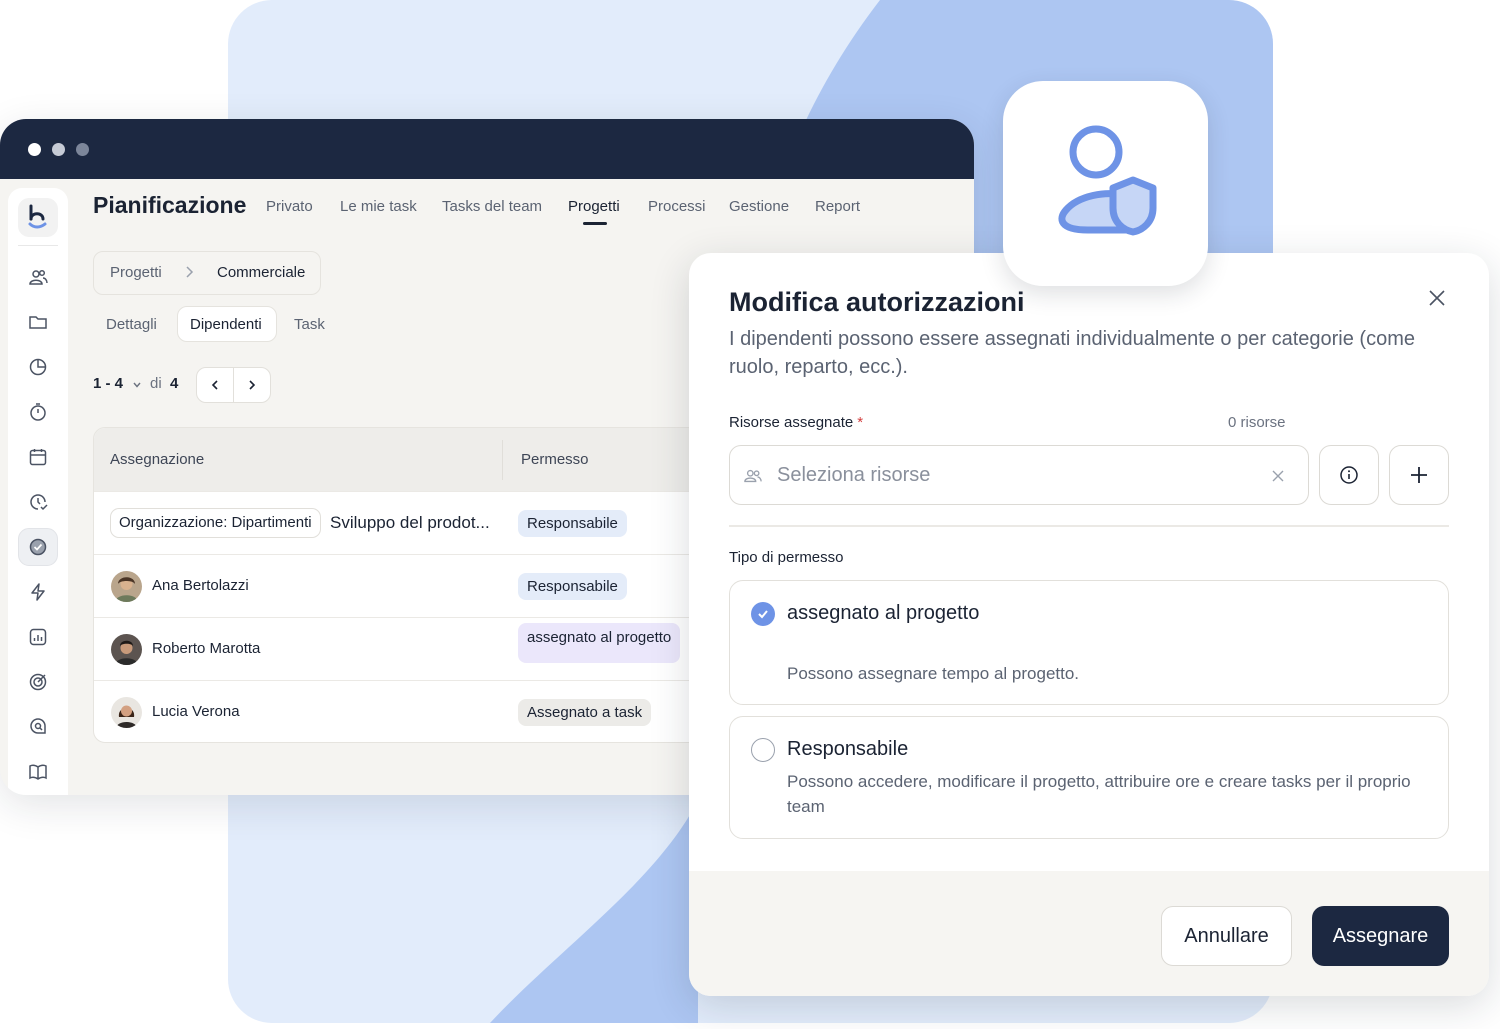 The image size is (1500, 1029). What do you see at coordinates (1257, 422) in the screenshot?
I see `resources-count: 0 risorse` at bounding box center [1257, 422].